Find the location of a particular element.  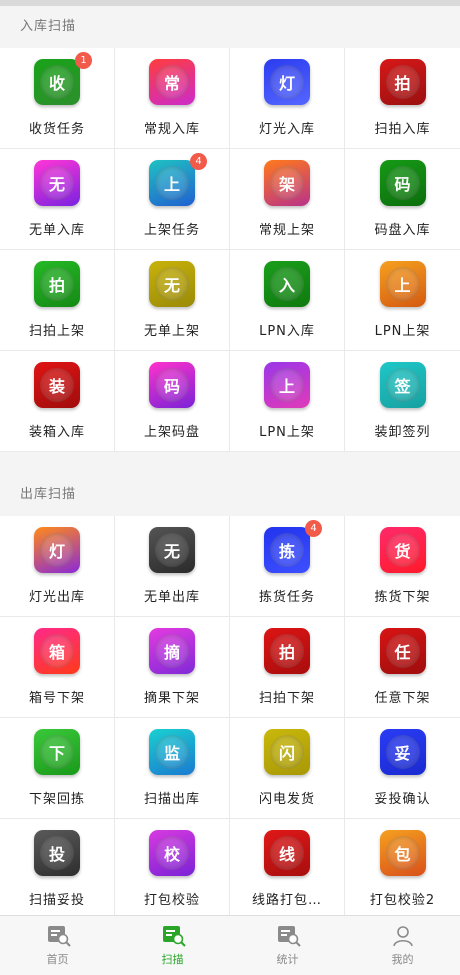

tab-stats: 统计 is located at coordinates (287, 945).